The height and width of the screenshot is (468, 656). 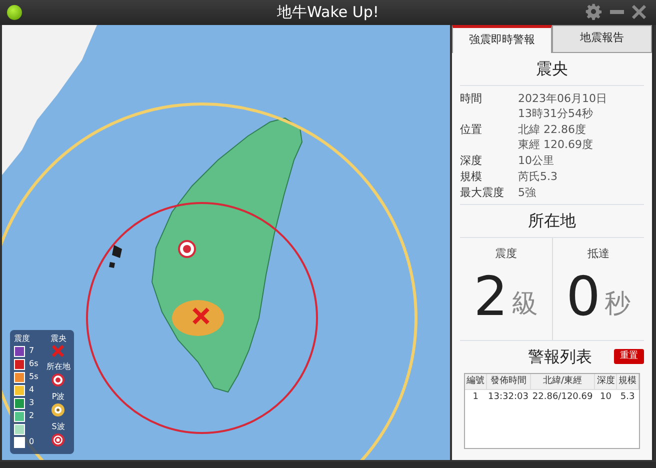 I want to click on field-value: 2023年06月10日, so click(x=562, y=98).